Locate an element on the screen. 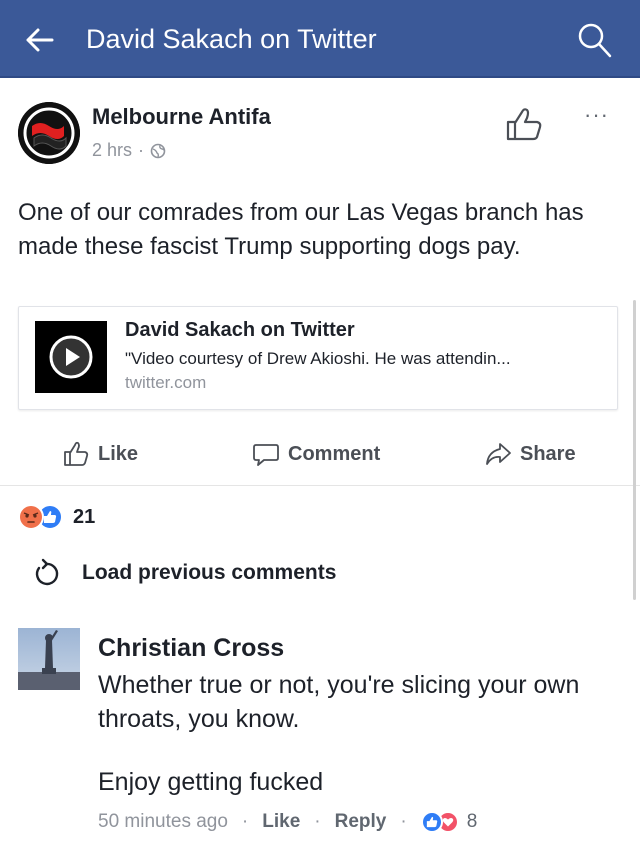 The height and width of the screenshot is (841, 640). post-actions: Like Comment Share is located at coordinates (320, 456).